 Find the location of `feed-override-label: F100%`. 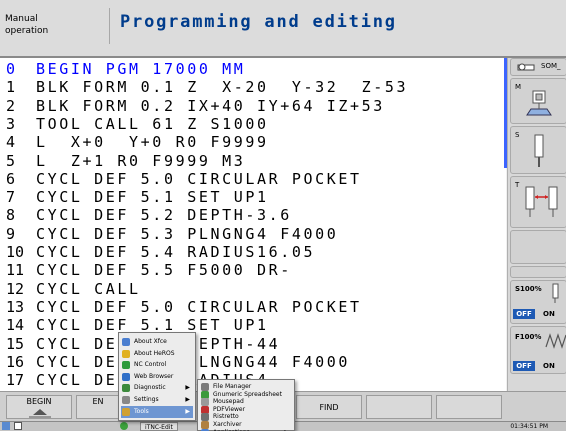

feed-override-label: F100% is located at coordinates (528, 337).